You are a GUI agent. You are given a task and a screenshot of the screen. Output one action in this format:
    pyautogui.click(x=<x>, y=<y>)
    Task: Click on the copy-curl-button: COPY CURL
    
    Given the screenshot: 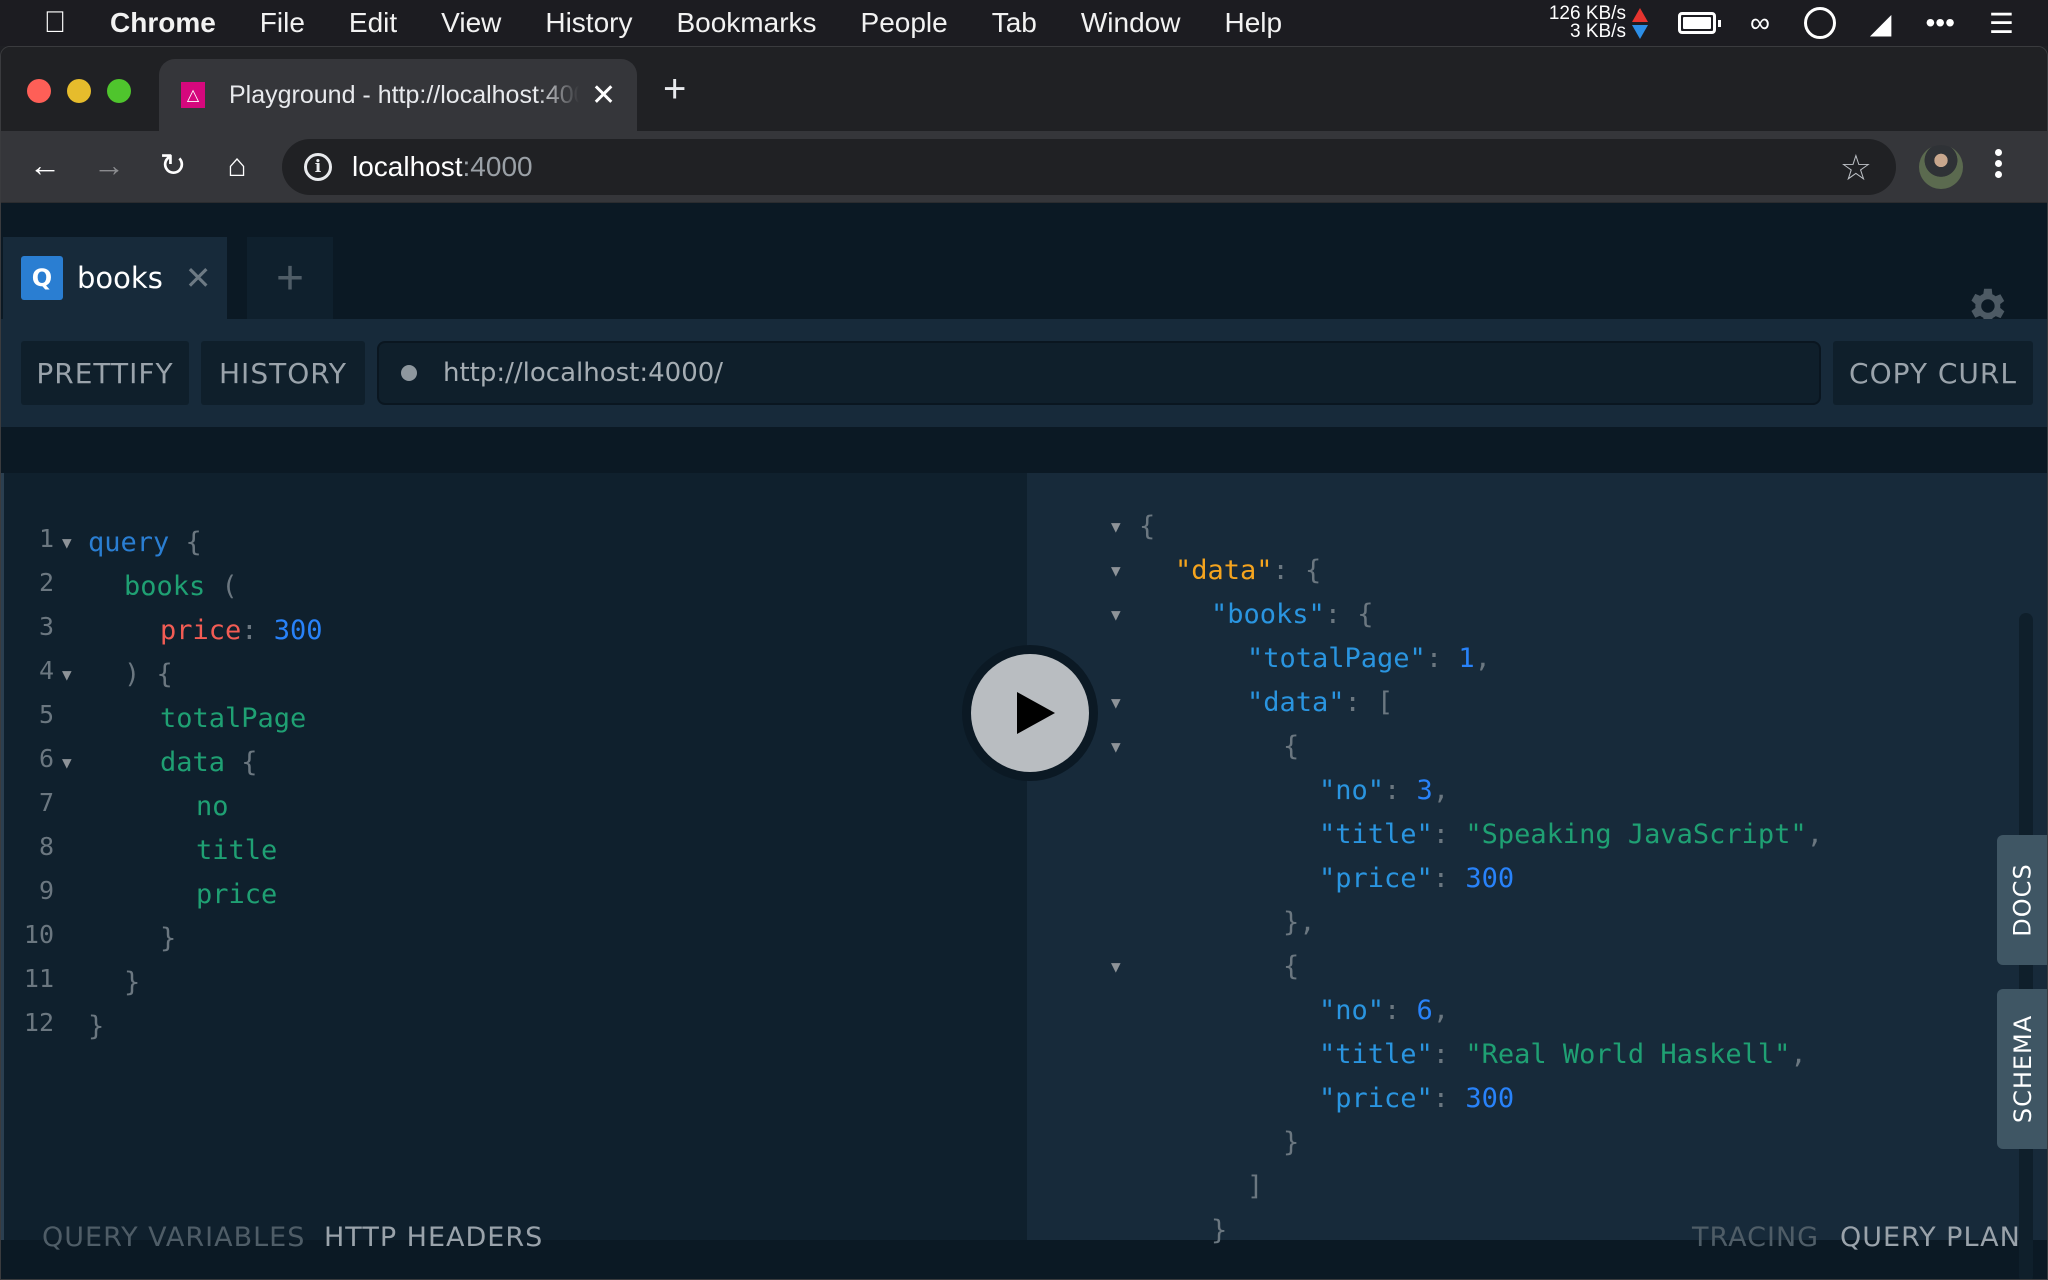 What is the action you would take?
    pyautogui.click(x=1933, y=373)
    